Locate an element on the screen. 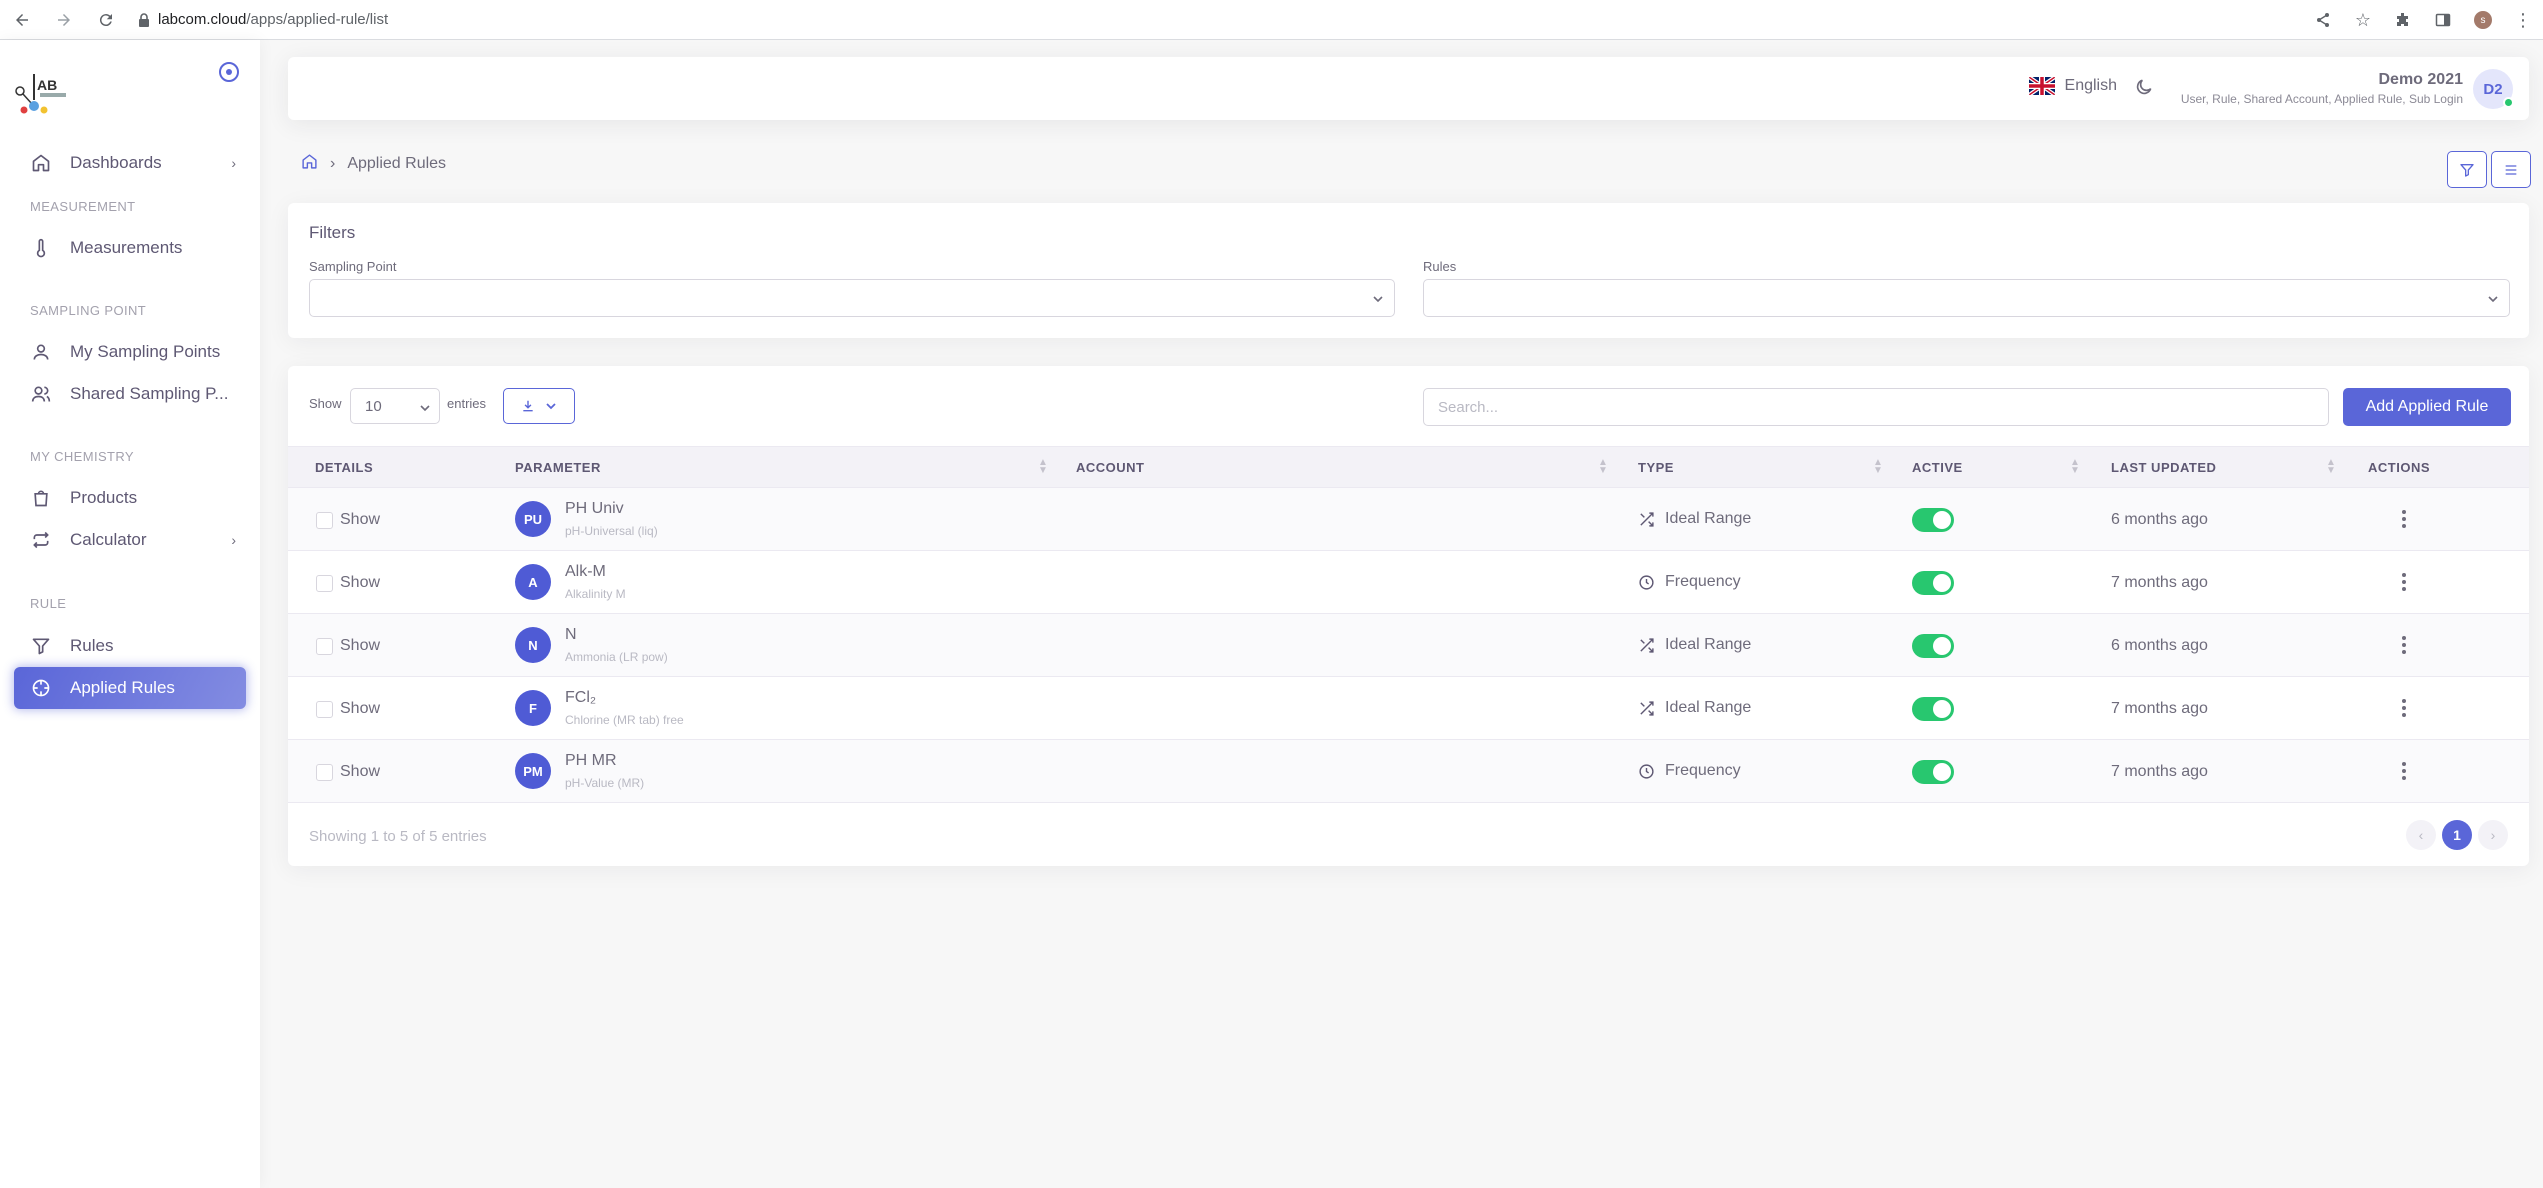 This screenshot has height=1188, width=2543. chevron-right-icon: › is located at coordinates (233, 163).